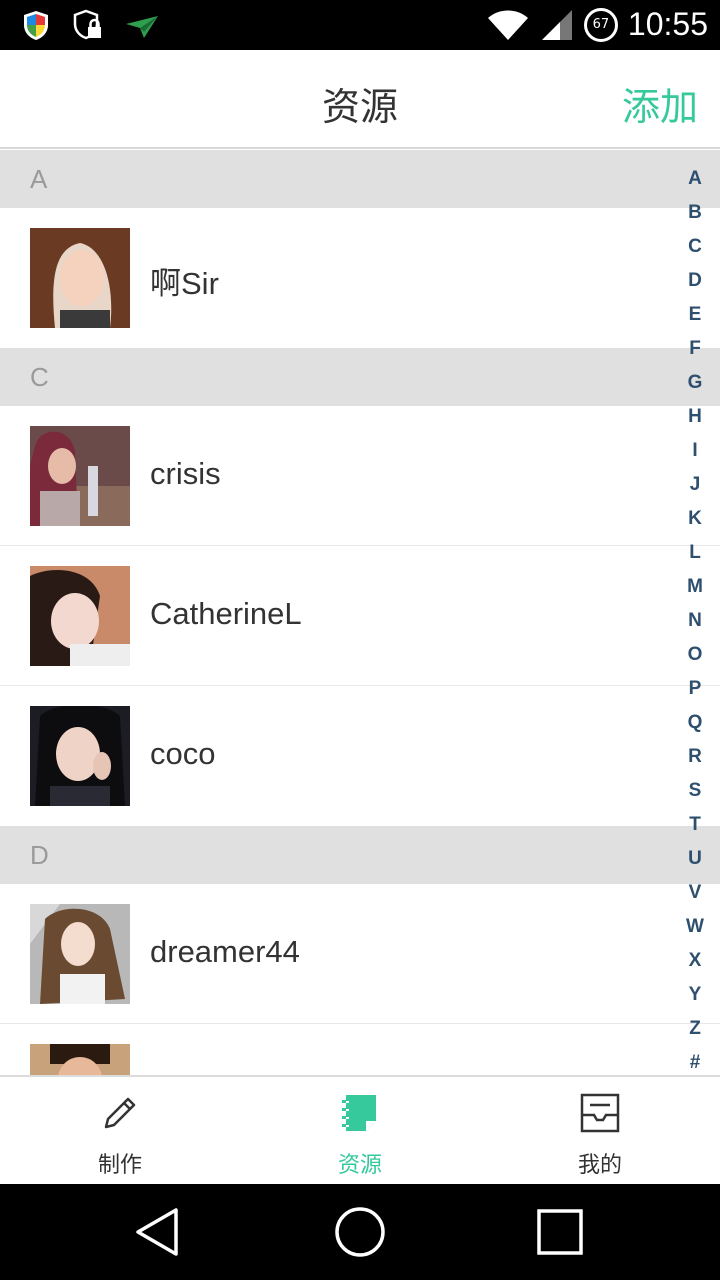 This screenshot has height=1280, width=720. What do you see at coordinates (695, 213) in the screenshot?
I see `index-letter: B` at bounding box center [695, 213].